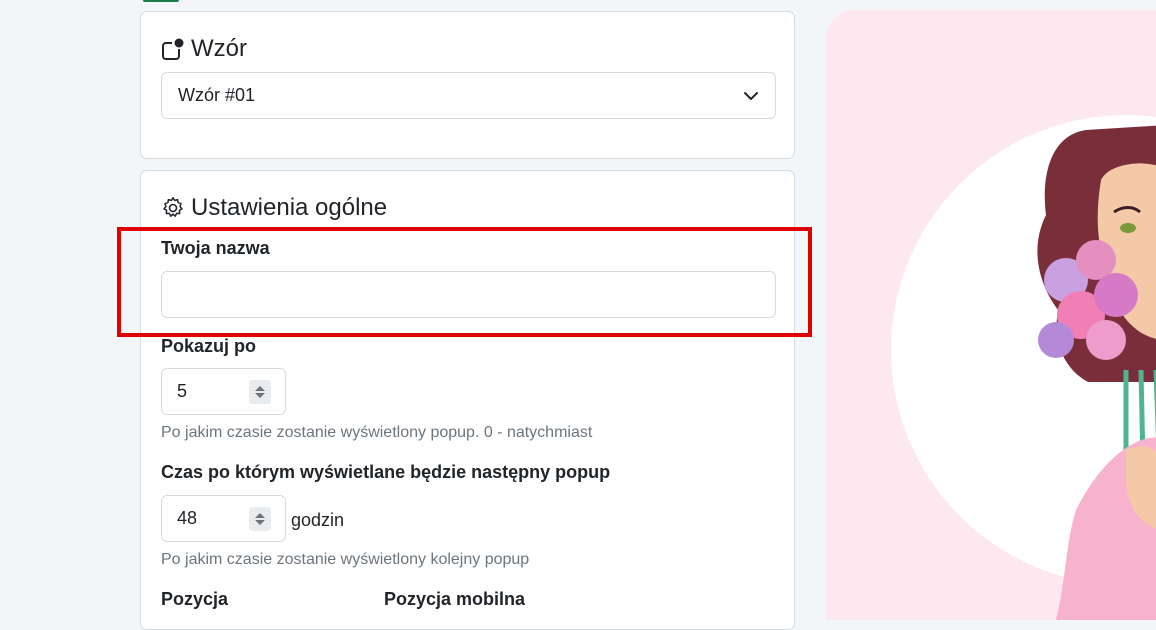  What do you see at coordinates (318, 520) in the screenshot?
I see `next-popup-unit: godzin` at bounding box center [318, 520].